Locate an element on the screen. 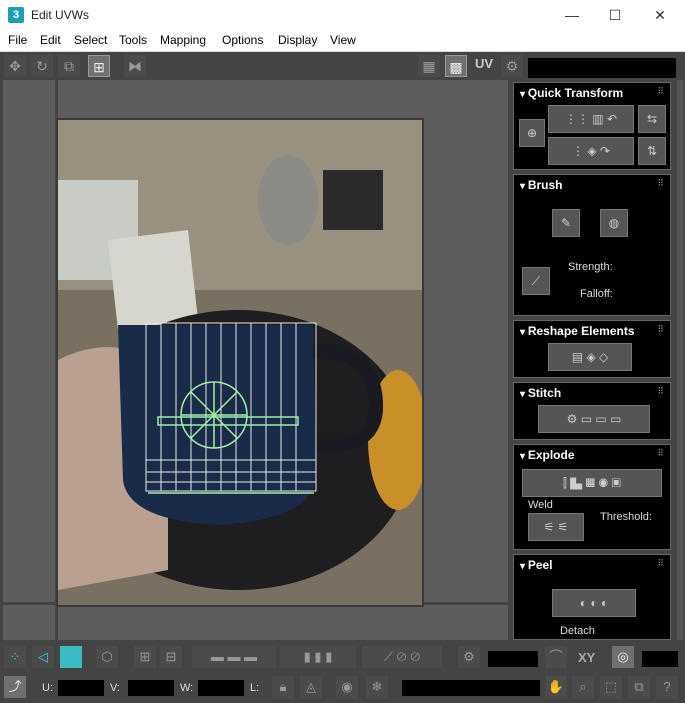 The height and width of the screenshot is (703, 685). face-mode-icon is located at coordinates (71, 657).